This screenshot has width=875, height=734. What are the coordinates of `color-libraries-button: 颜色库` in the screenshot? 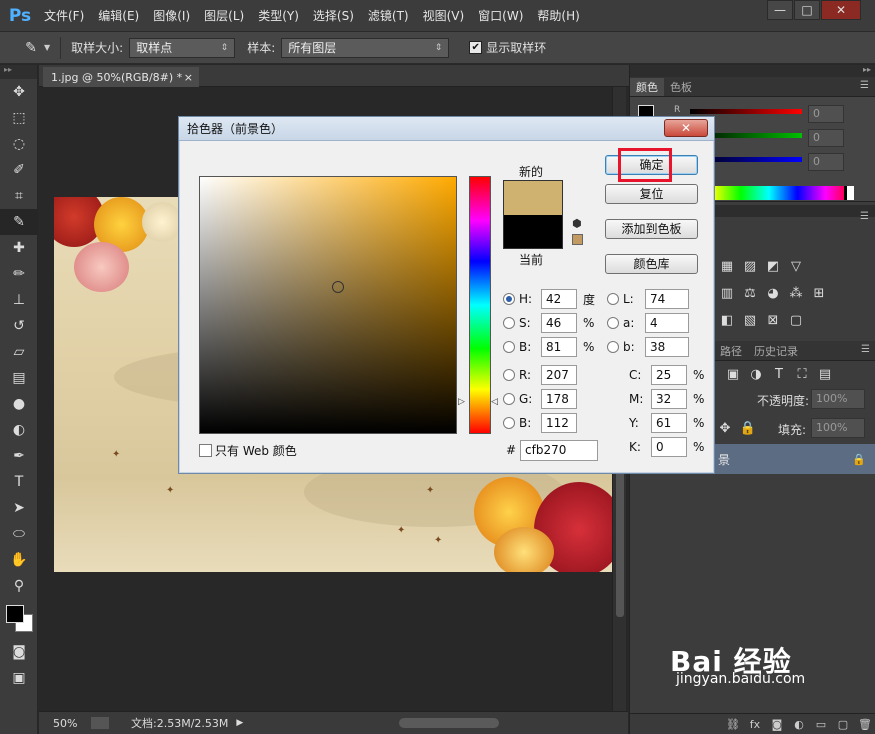 It's located at (651, 264).